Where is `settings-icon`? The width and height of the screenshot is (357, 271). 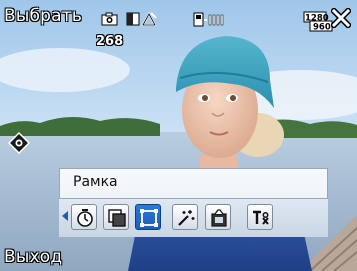 settings-icon is located at coordinates (261, 217).